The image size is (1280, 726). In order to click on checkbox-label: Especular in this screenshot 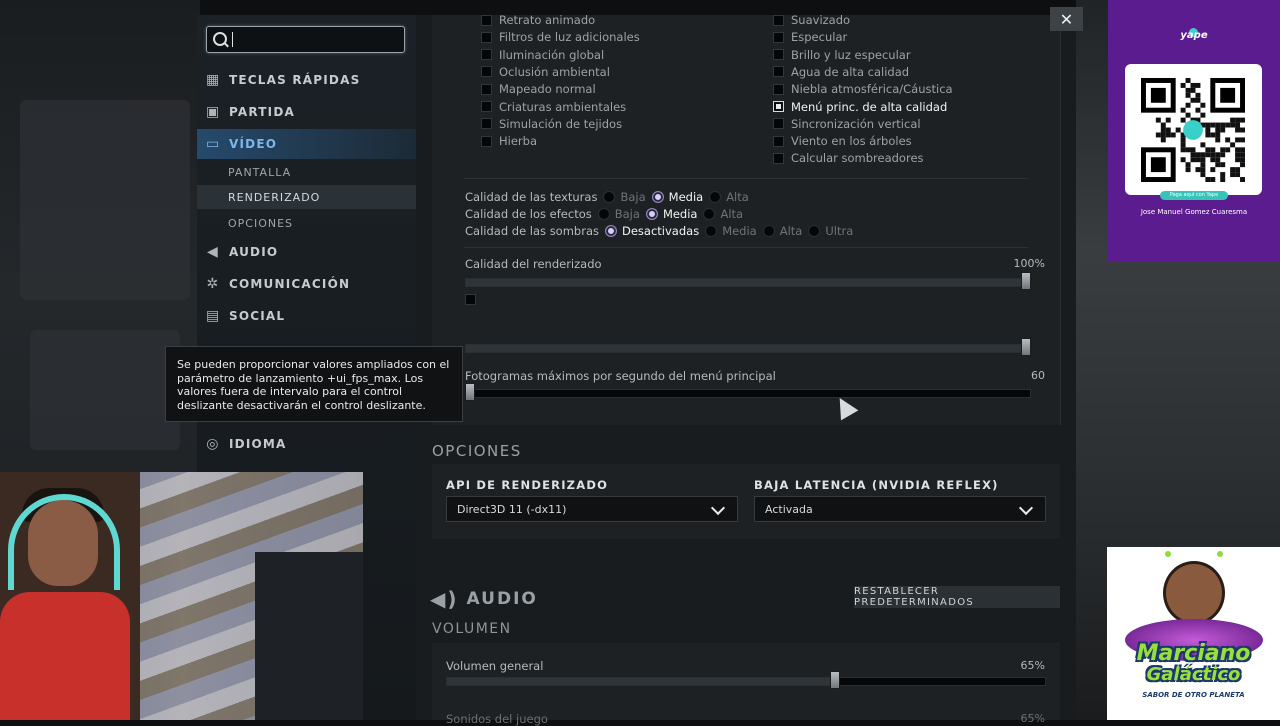, I will do `click(819, 37)`.